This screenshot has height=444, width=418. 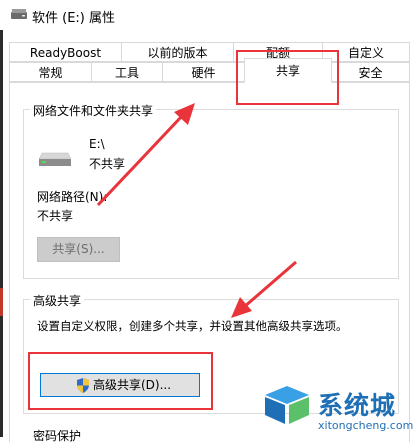 What do you see at coordinates (370, 72) in the screenshot?
I see `tab-security: 安全` at bounding box center [370, 72].